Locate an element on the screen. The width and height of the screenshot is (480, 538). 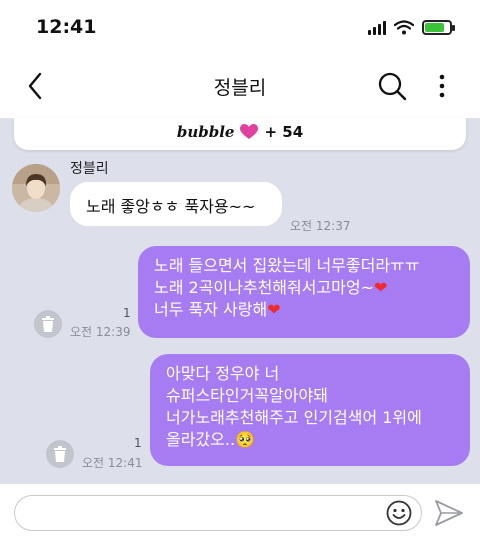
input-bar is located at coordinates (240, 511).